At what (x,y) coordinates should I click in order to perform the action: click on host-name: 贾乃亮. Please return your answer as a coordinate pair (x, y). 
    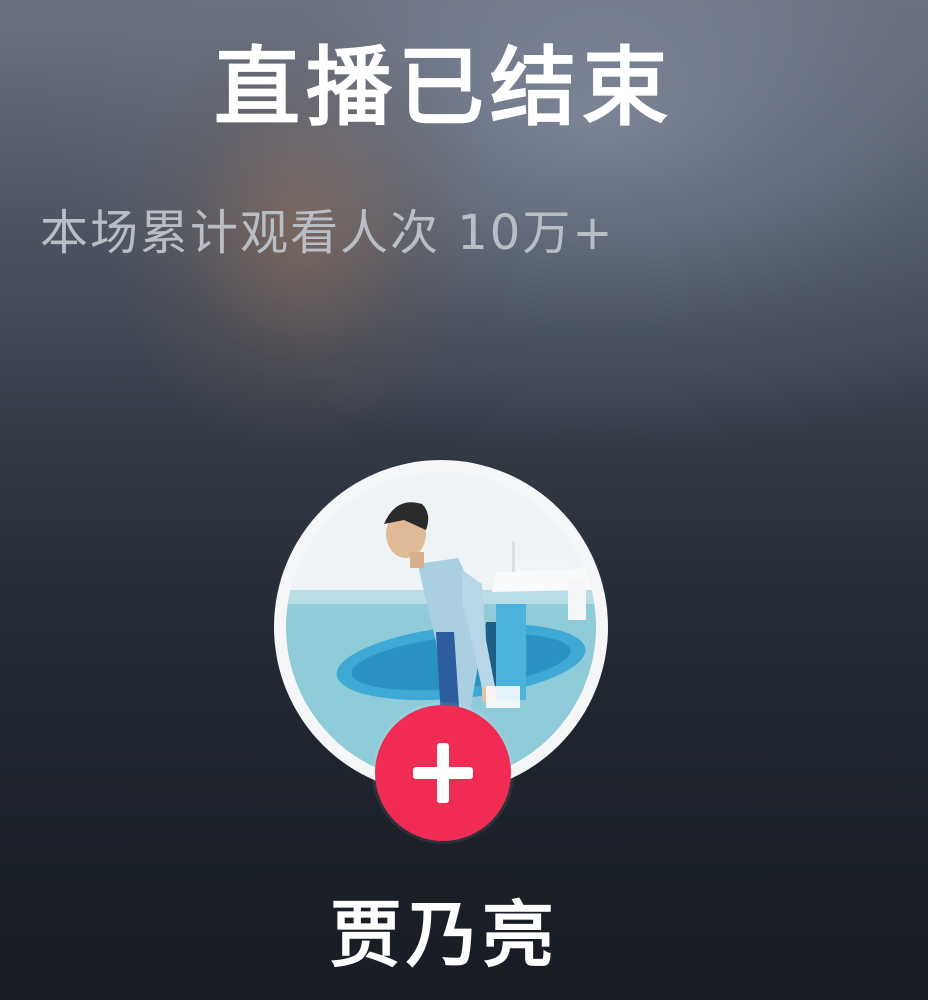
    Looking at the image, I should click on (444, 935).